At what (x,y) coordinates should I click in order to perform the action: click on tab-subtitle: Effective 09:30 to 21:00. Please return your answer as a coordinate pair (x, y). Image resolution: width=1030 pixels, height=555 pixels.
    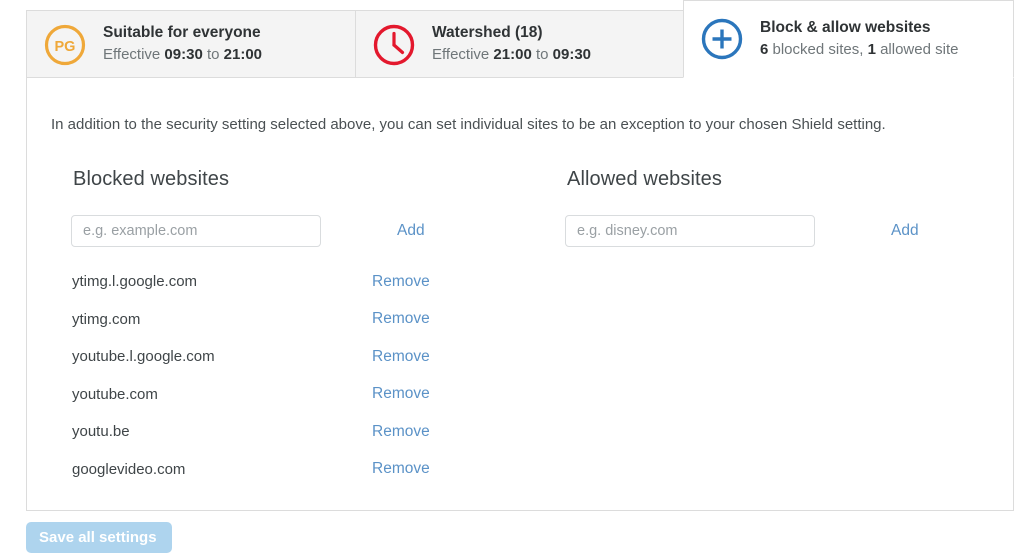
    Looking at the image, I should click on (182, 55).